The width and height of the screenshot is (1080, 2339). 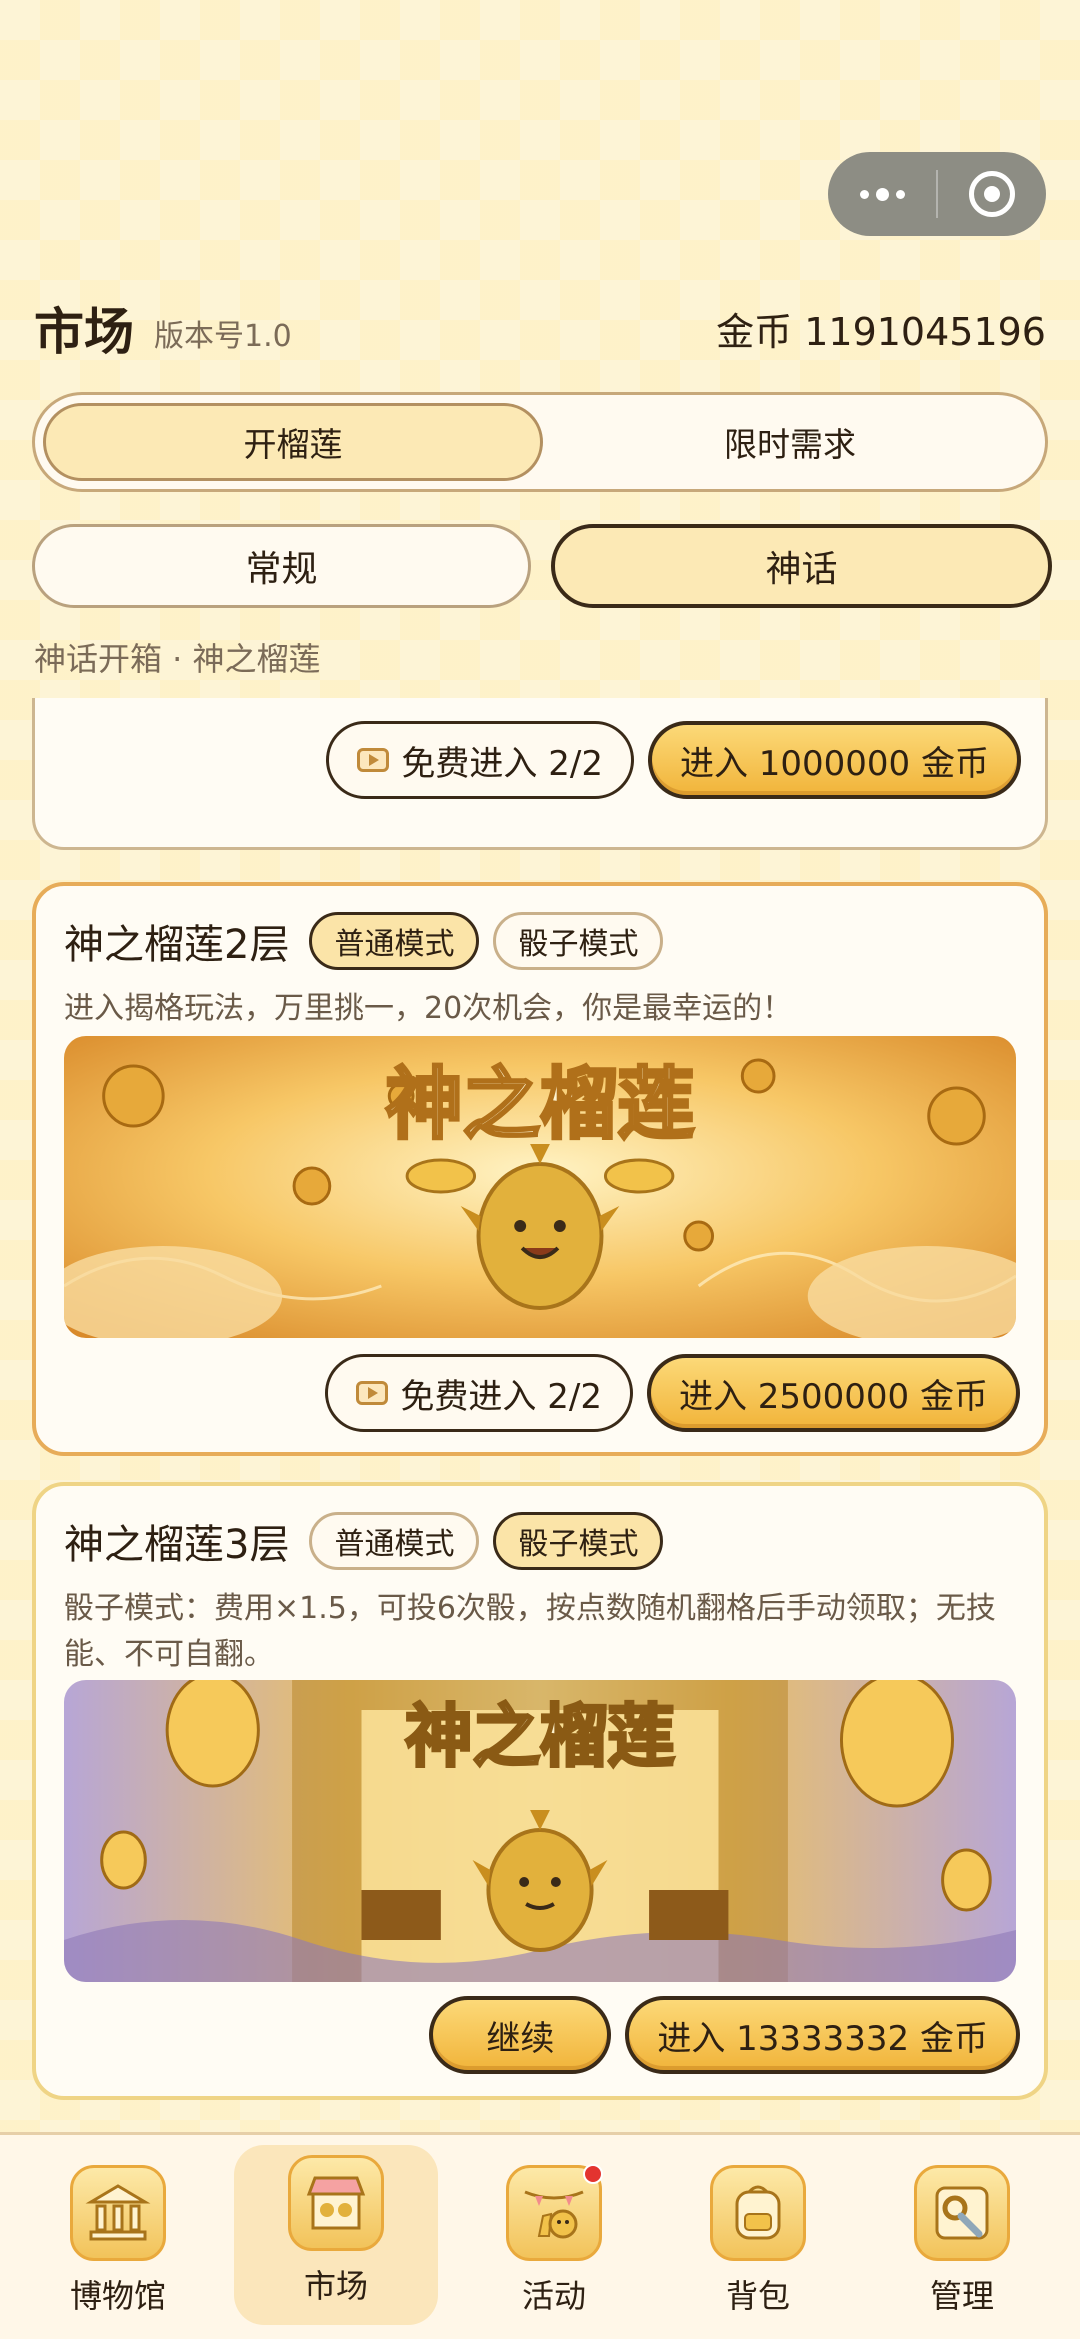 What do you see at coordinates (758, 2213) in the screenshot?
I see `backpack-icon` at bounding box center [758, 2213].